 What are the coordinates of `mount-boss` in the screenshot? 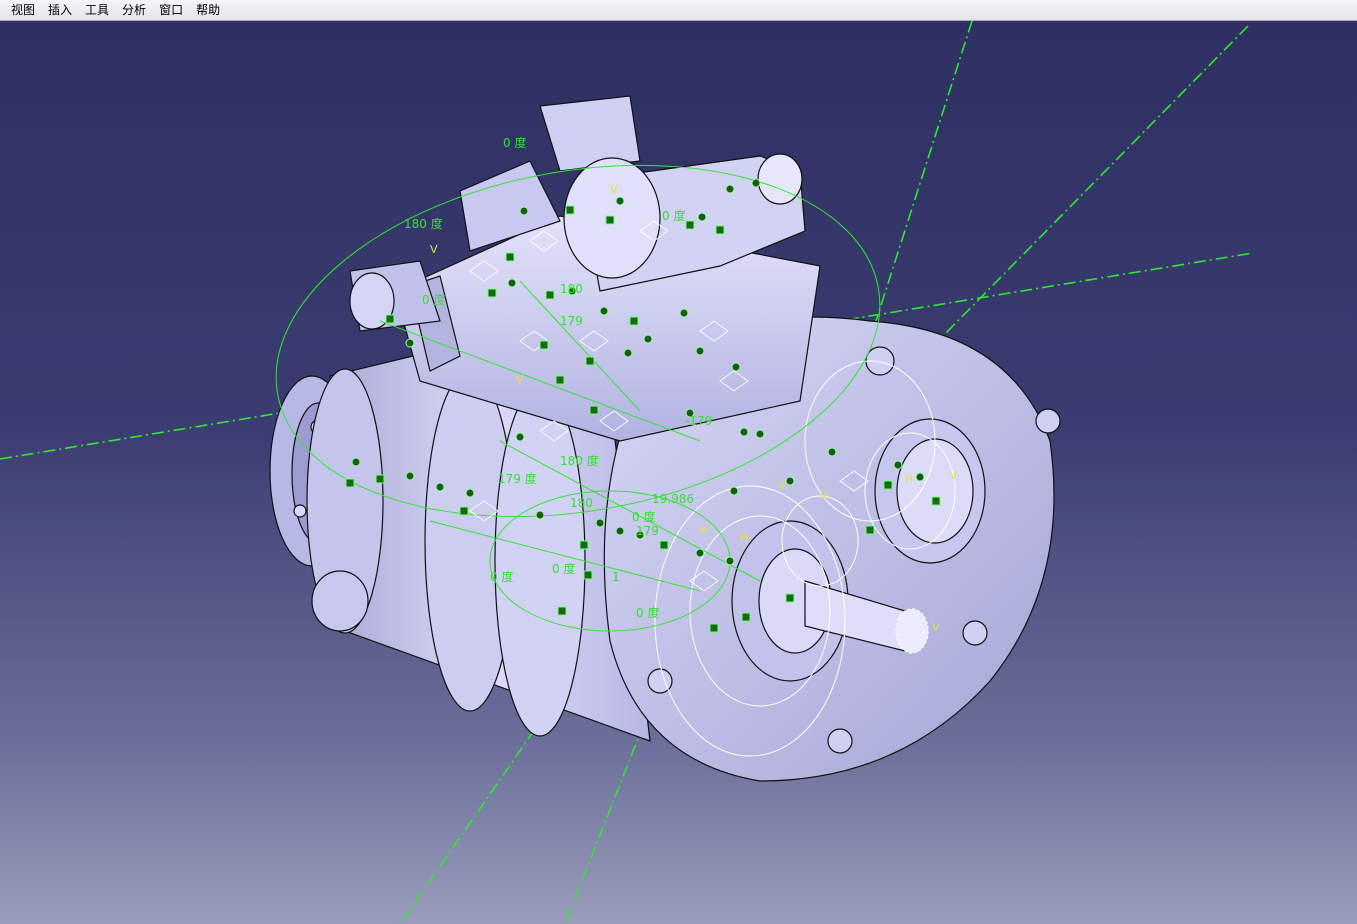 It's located at (340, 601).